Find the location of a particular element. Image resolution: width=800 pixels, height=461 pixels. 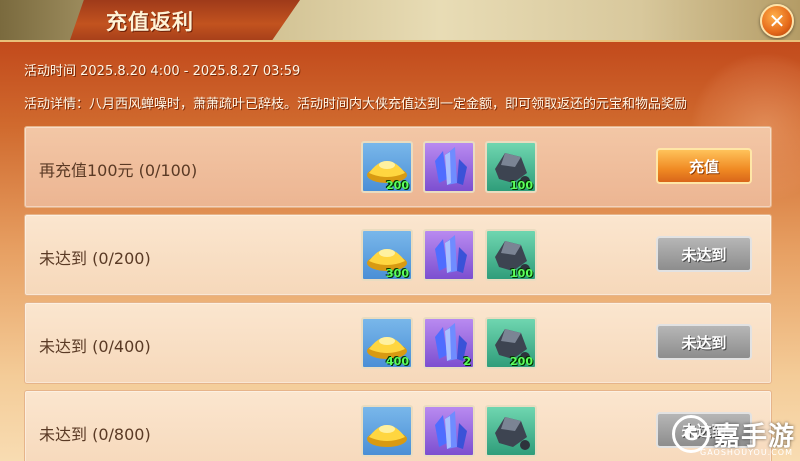

gold-ingot-icon is located at coordinates (387, 431).